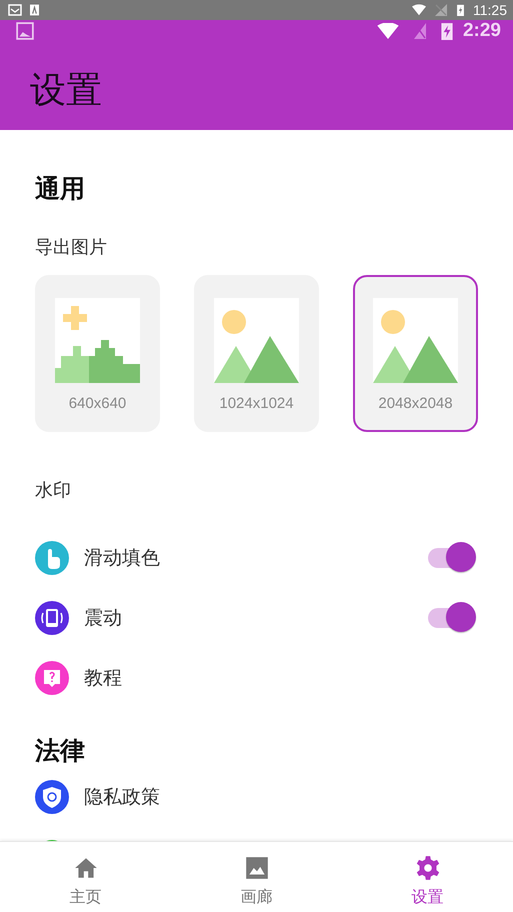 This screenshot has width=513, height=912. Describe the element at coordinates (85, 877) in the screenshot. I see `nav-tab: 主页` at that location.